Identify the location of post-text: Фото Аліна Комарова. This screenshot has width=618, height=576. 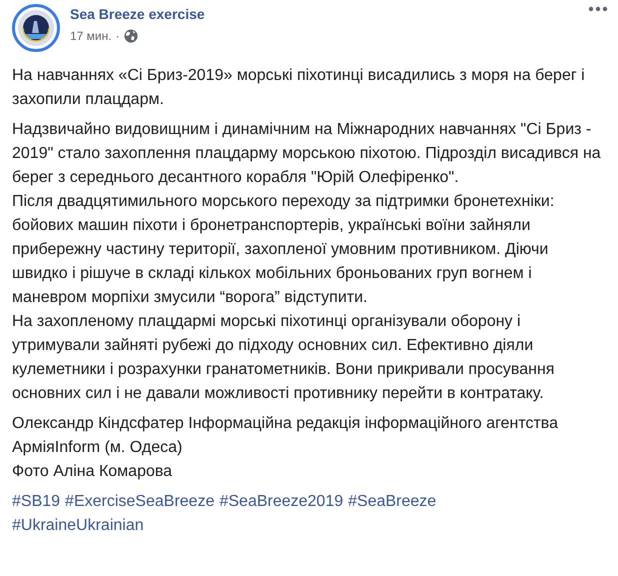
(93, 472).